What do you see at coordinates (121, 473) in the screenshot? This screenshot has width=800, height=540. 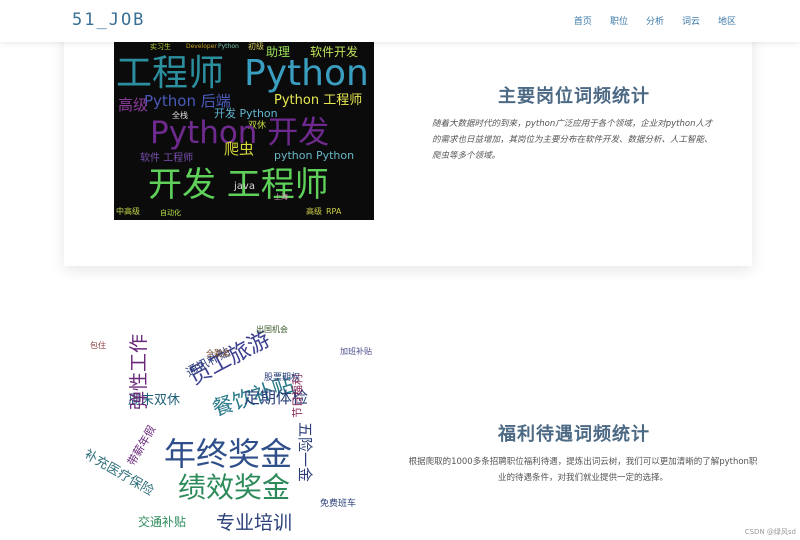 I see `cloud-word: 补充医疗保险` at bounding box center [121, 473].